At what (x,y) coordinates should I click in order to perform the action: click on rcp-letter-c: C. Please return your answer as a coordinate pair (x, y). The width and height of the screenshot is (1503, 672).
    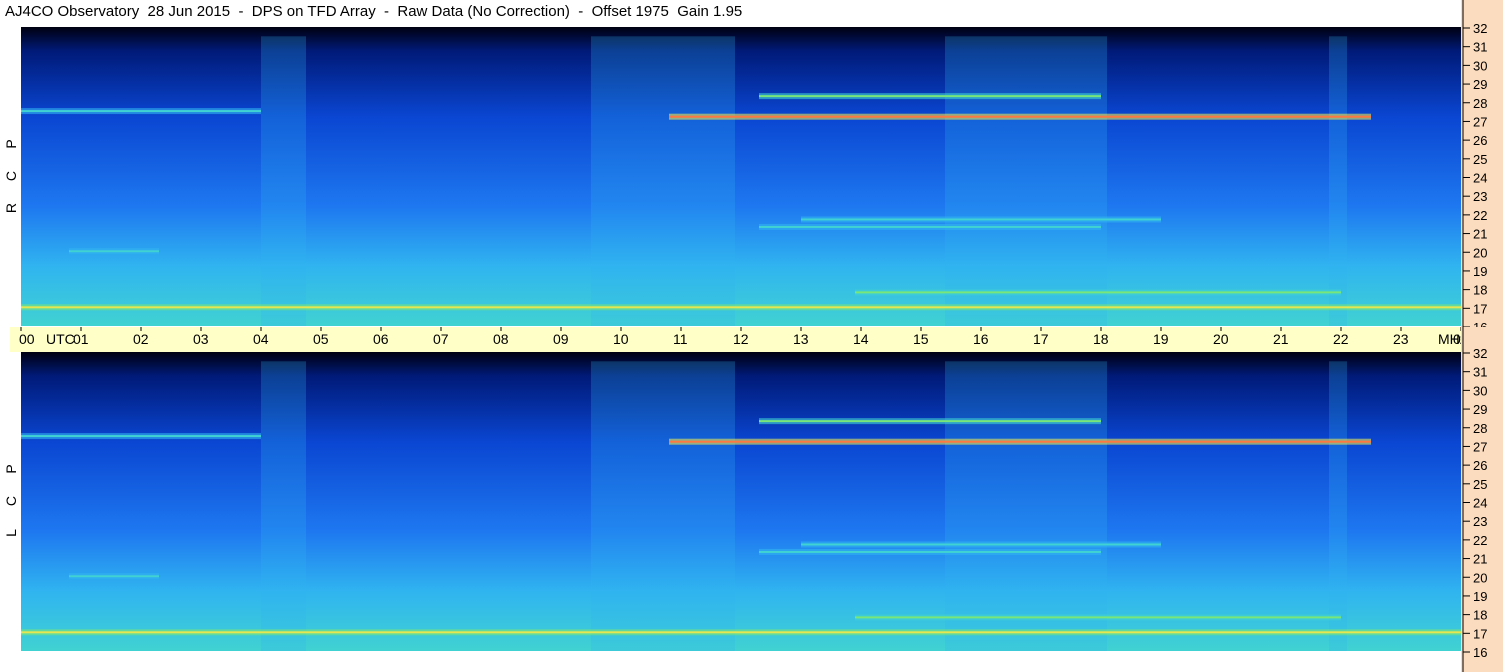
    Looking at the image, I should click on (11, 176).